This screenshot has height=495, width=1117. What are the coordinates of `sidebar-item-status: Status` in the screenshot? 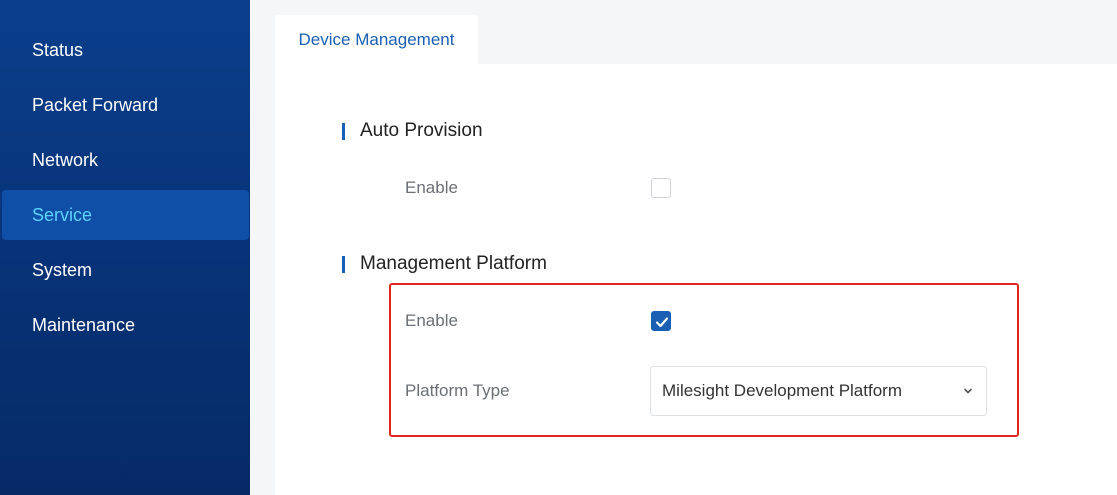 It's located at (125, 50).